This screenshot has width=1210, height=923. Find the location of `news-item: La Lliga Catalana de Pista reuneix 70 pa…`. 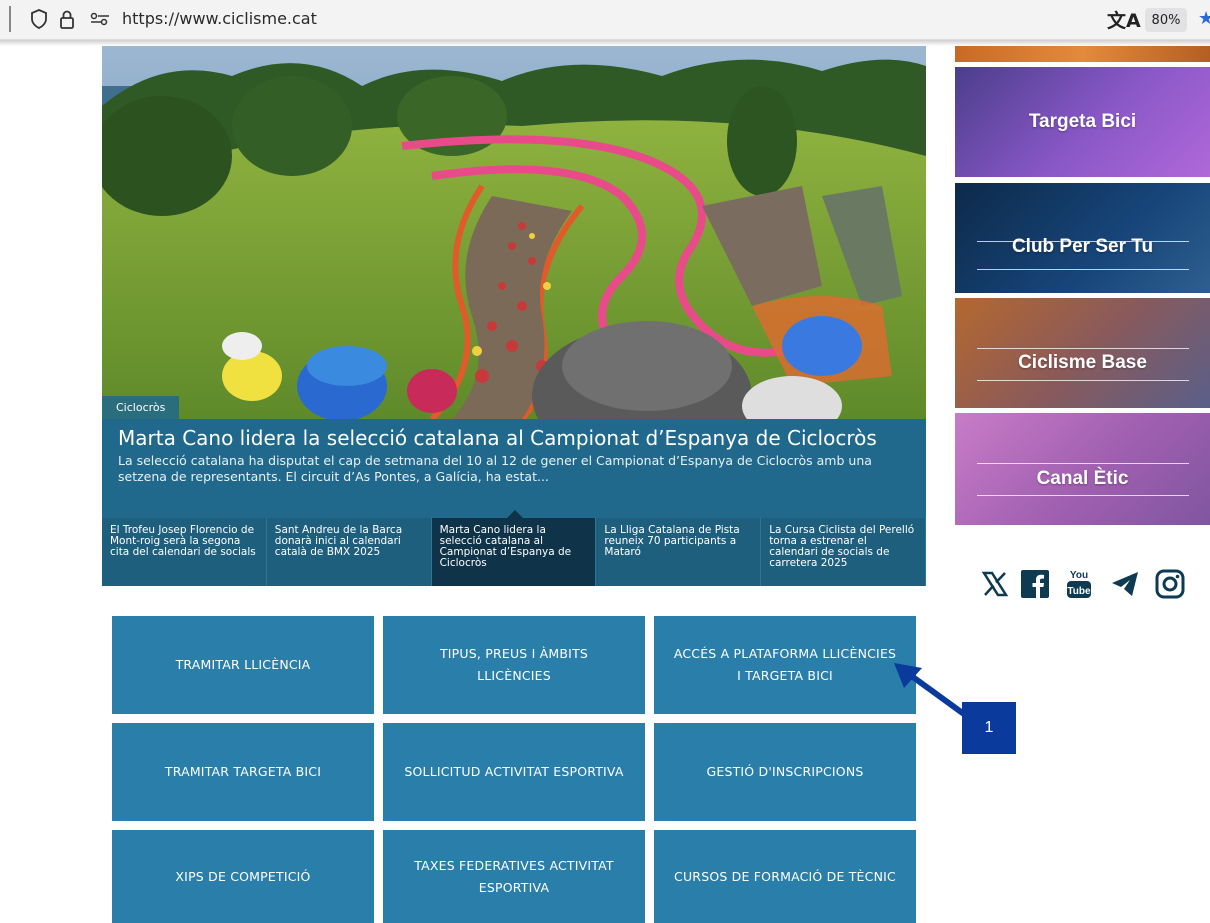

news-item: La Lliga Catalana de Pista reuneix 70 pa… is located at coordinates (679, 552).